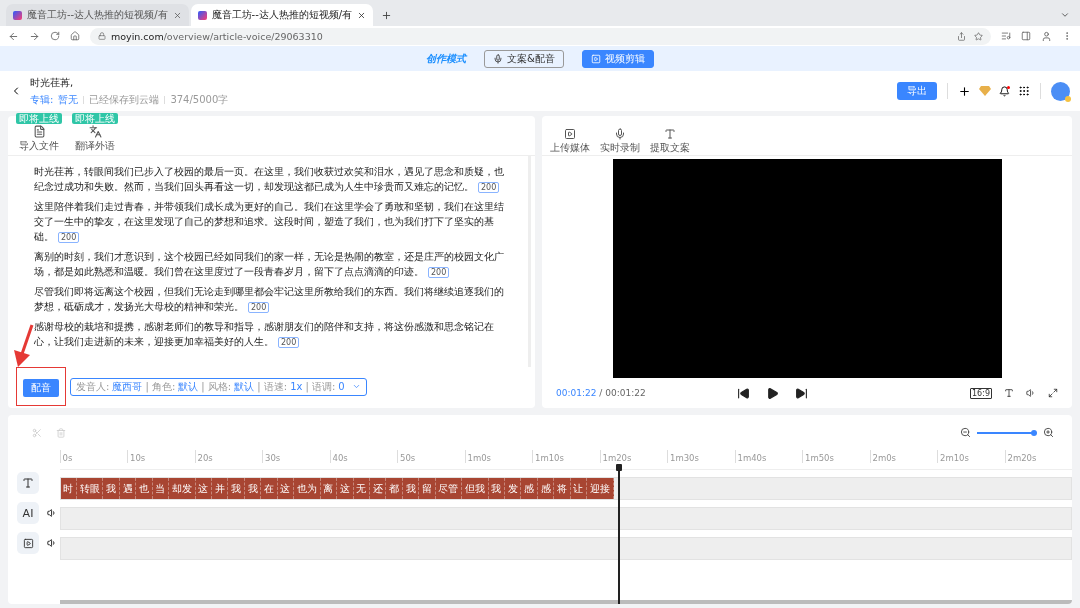 The height and width of the screenshot is (608, 1080). What do you see at coordinates (361, 488) in the screenshot?
I see `text-clip: 无` at bounding box center [361, 488].